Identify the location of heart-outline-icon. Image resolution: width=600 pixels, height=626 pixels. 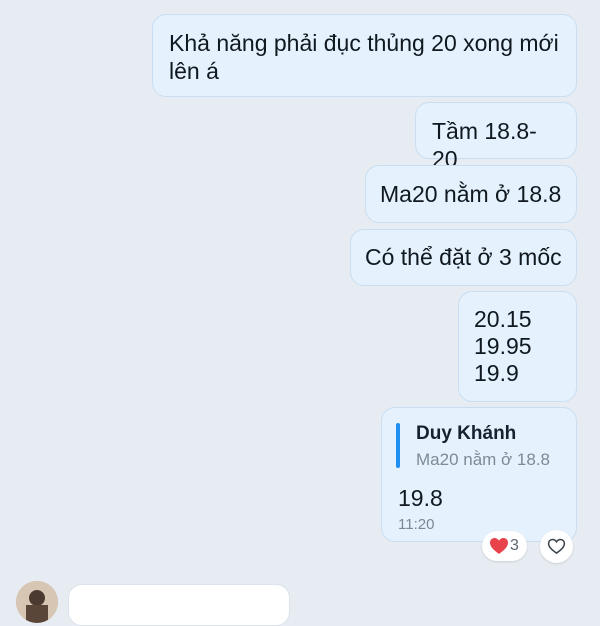
(556, 546).